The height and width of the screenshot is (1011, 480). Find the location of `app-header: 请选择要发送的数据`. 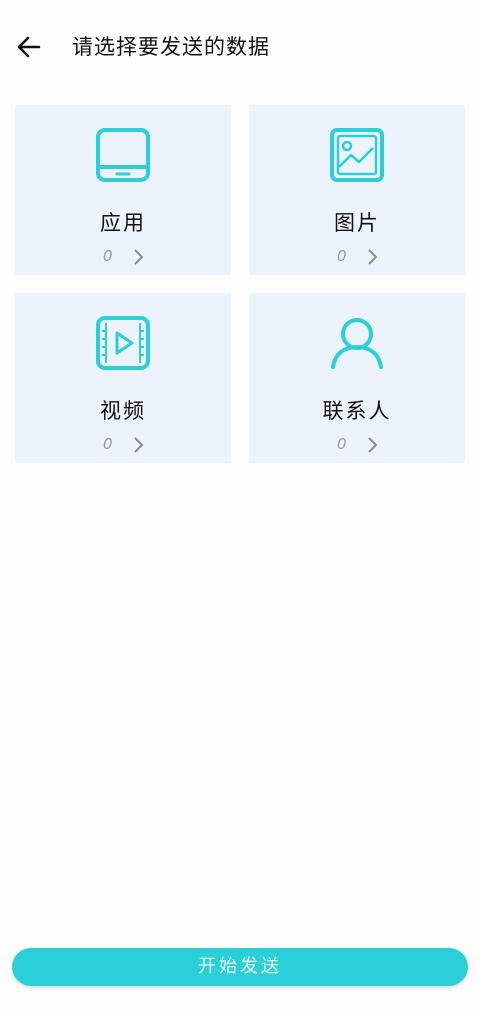

app-header: 请选择要发送的数据 is located at coordinates (240, 45).